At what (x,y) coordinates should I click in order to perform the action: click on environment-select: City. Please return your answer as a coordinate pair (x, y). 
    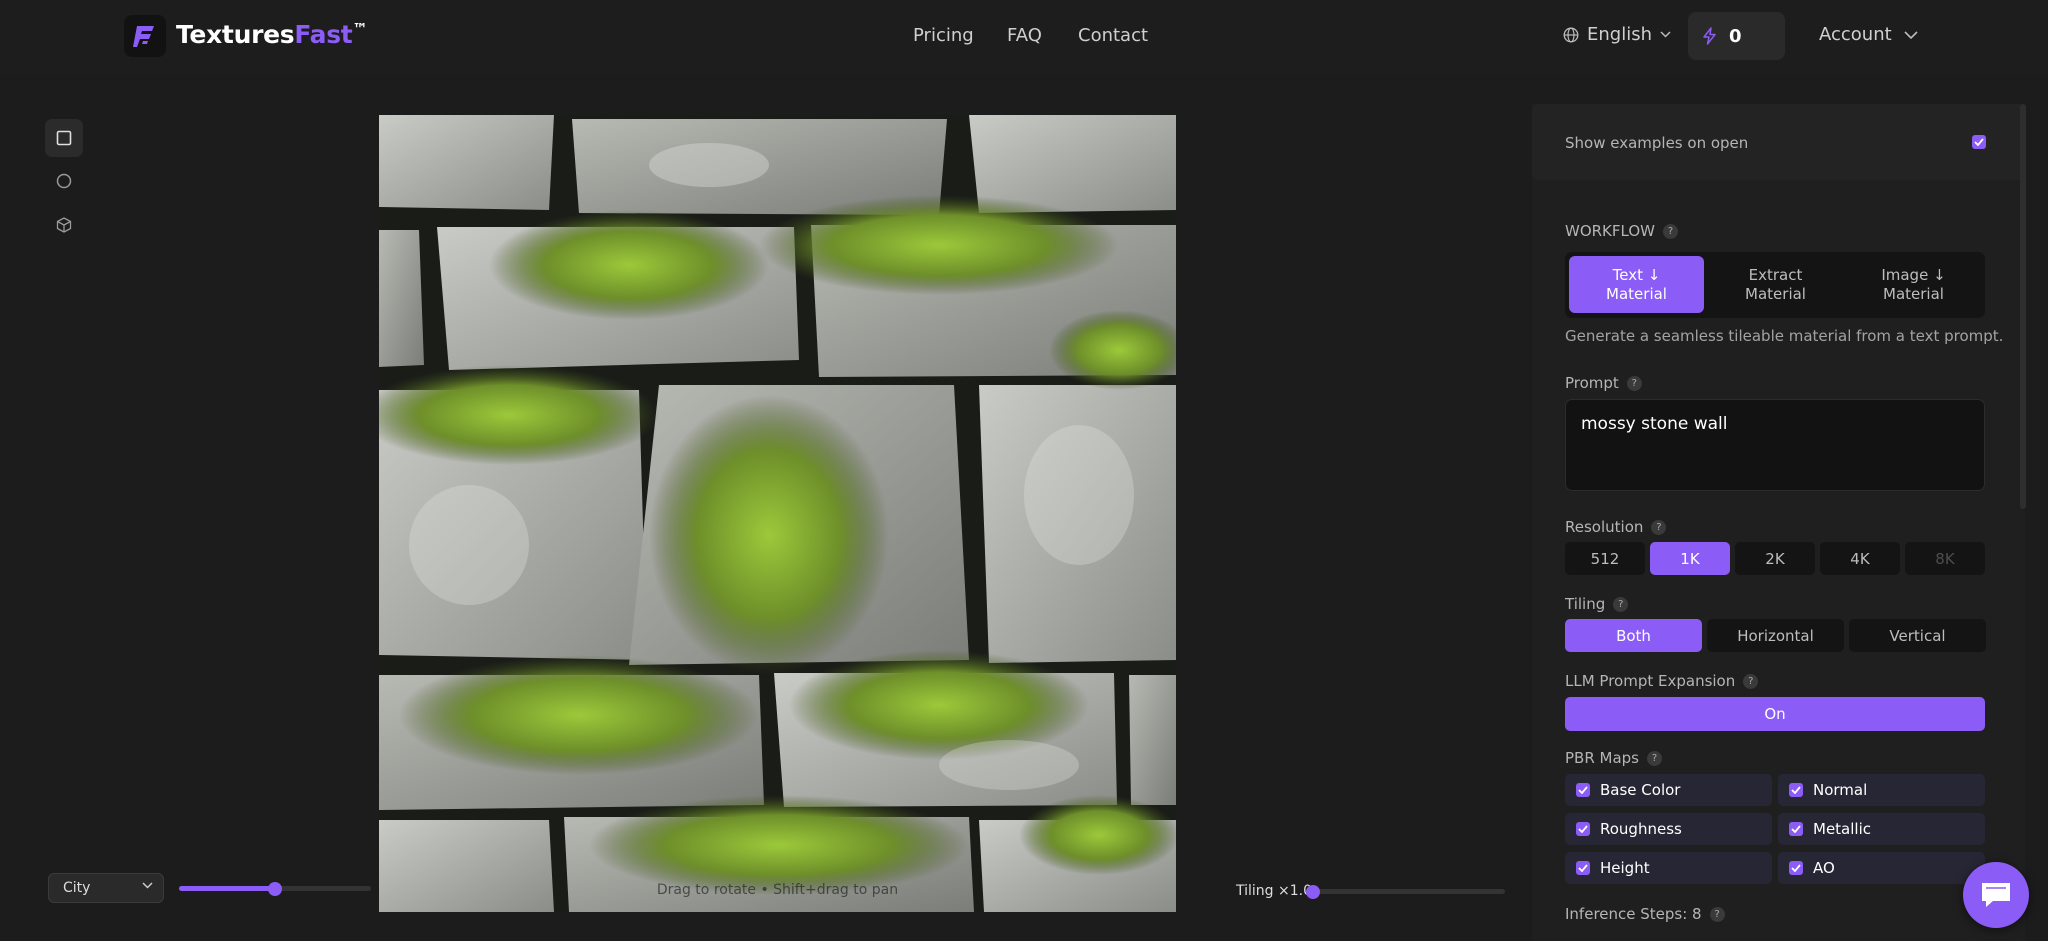
    Looking at the image, I should click on (106, 888).